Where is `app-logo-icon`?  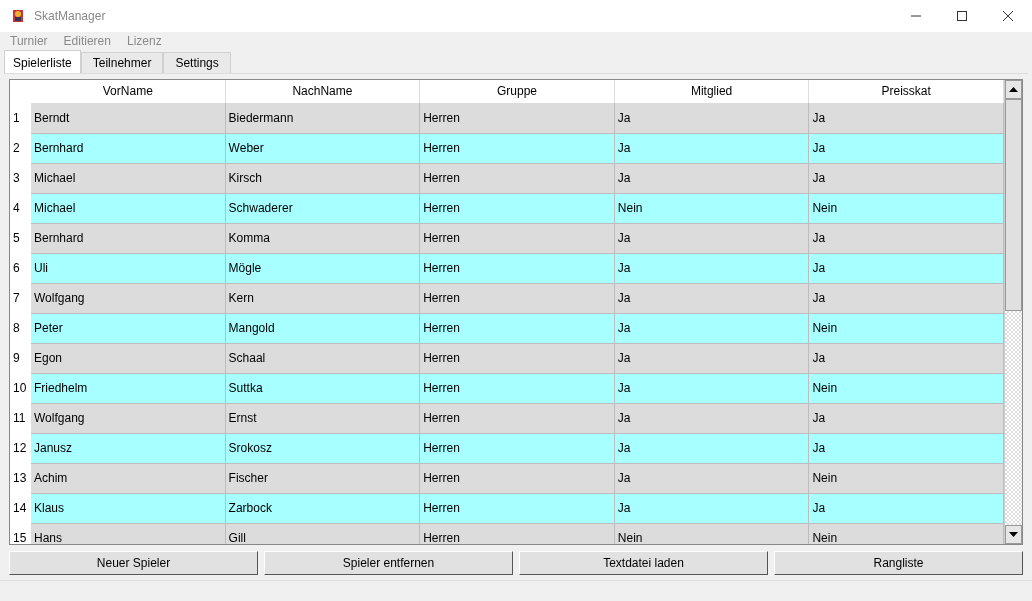 app-logo-icon is located at coordinates (18, 15).